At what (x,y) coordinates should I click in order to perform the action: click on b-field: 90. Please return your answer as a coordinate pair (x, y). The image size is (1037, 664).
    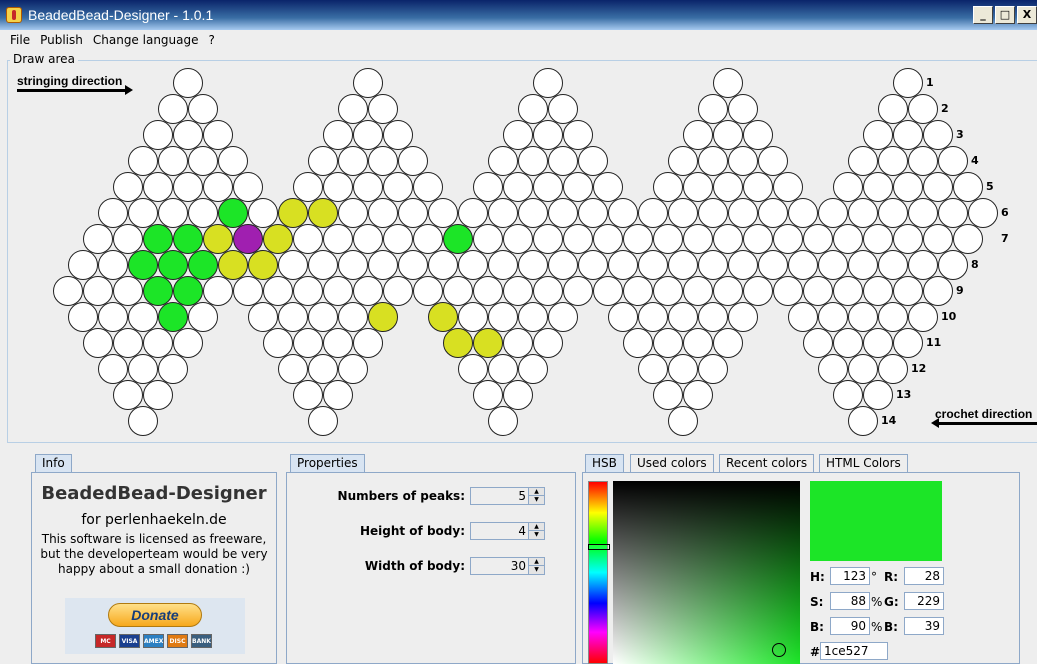
    Looking at the image, I should click on (850, 626).